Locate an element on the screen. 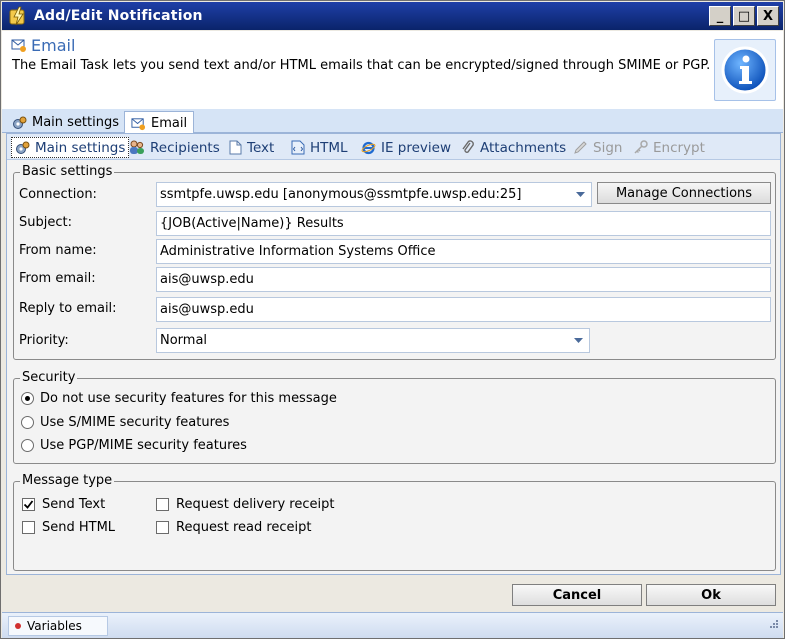  window-title: Add/Edit Notification is located at coordinates (118, 16).